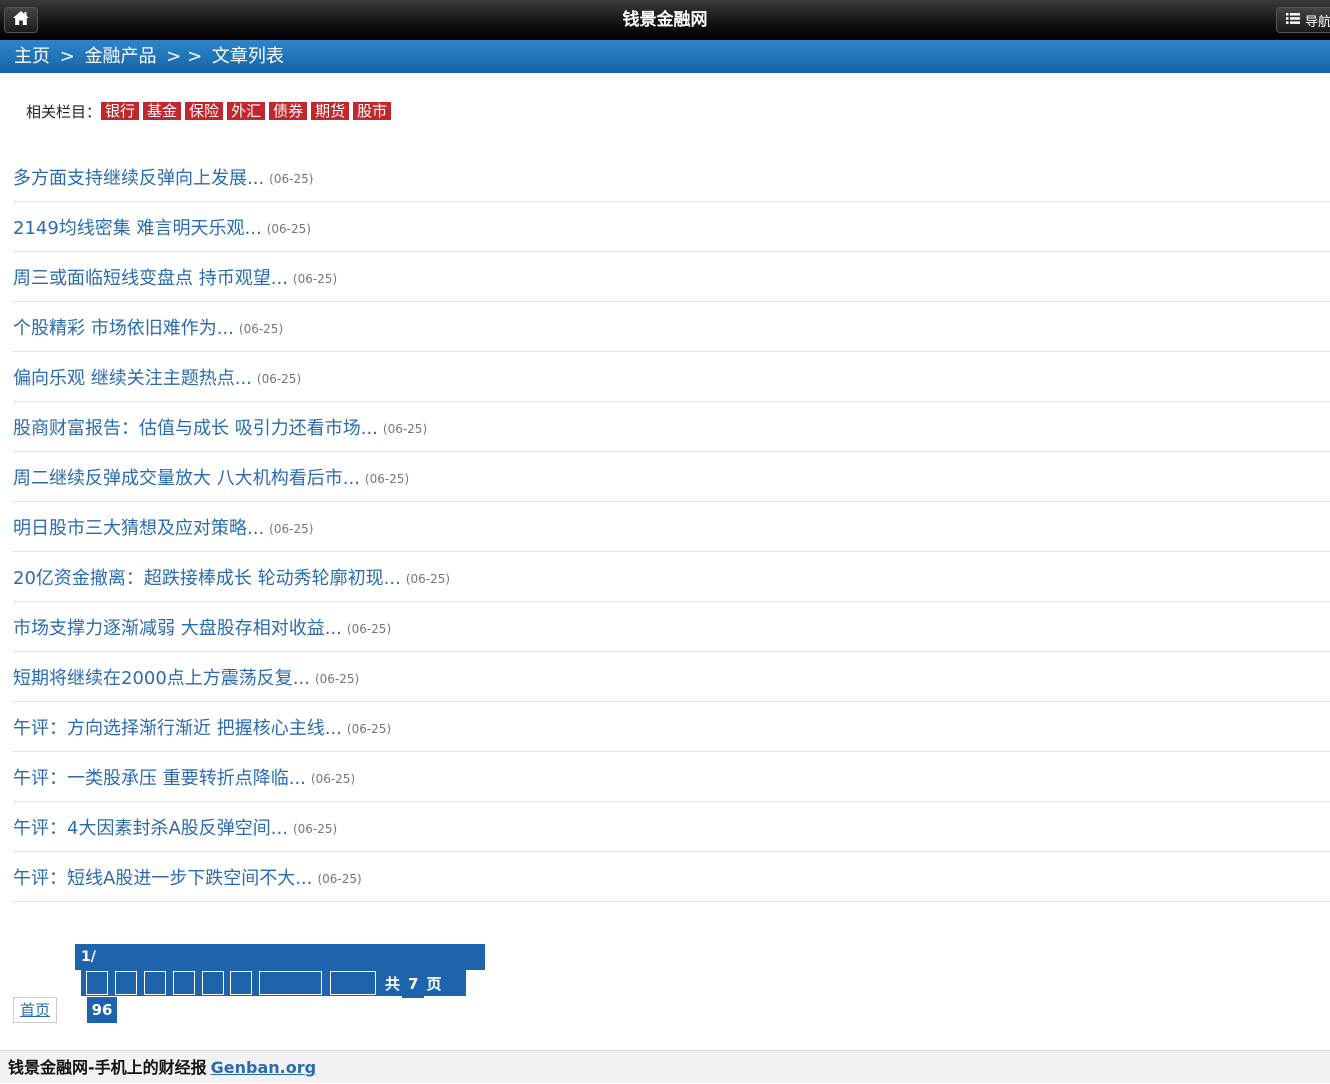 The height and width of the screenshot is (1084, 1330). Describe the element at coordinates (1317, 22) in the screenshot. I see `nav-label: 导航` at that location.